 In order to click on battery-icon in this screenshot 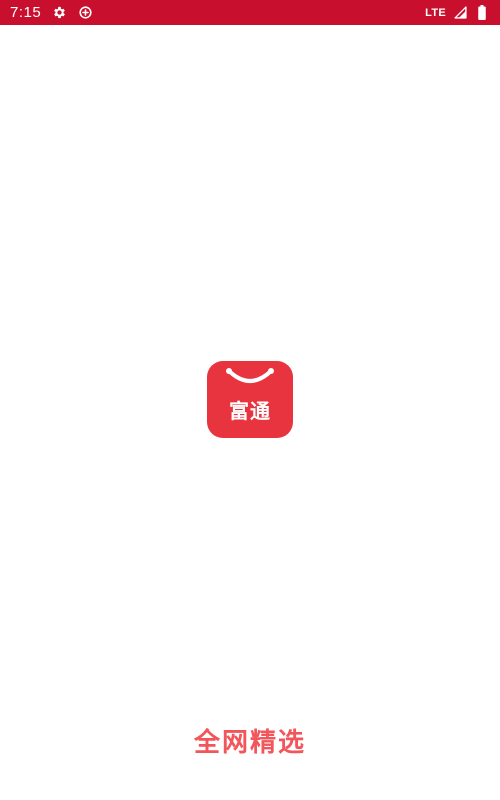, I will do `click(482, 13)`.